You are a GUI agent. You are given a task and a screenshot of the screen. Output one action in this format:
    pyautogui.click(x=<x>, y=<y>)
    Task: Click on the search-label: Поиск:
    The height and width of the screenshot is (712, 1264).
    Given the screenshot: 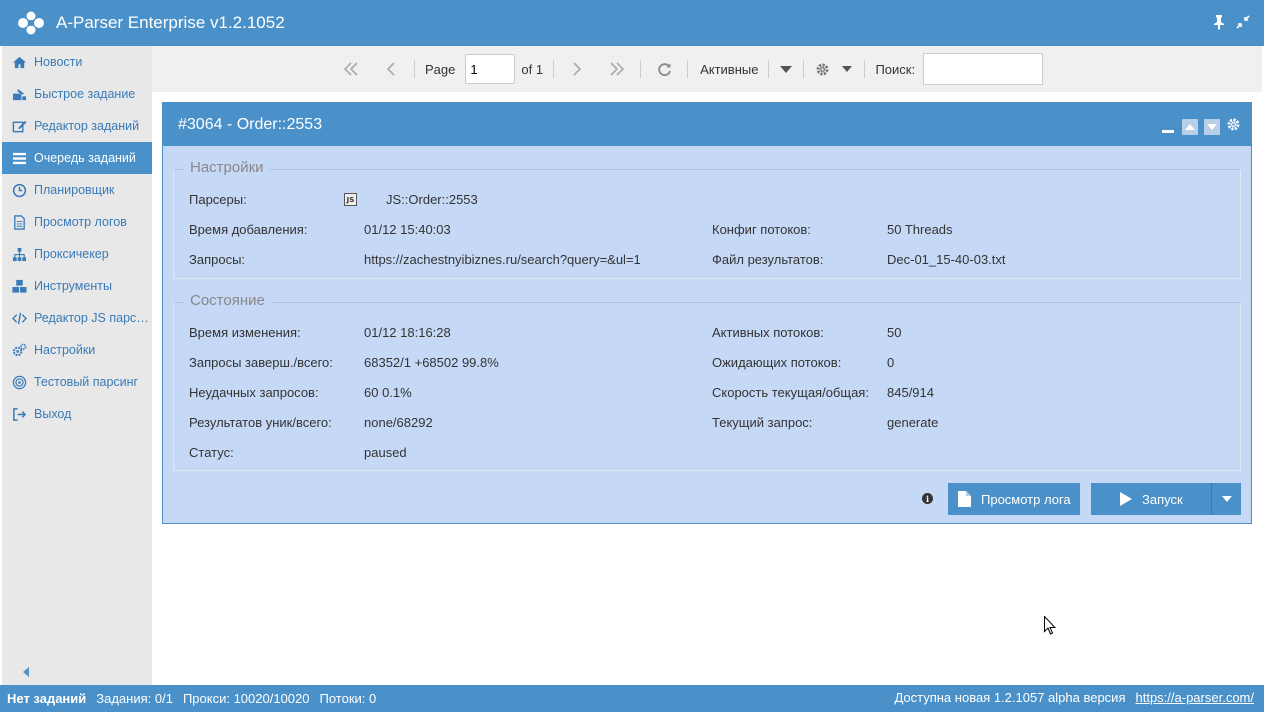 What is the action you would take?
    pyautogui.click(x=895, y=69)
    